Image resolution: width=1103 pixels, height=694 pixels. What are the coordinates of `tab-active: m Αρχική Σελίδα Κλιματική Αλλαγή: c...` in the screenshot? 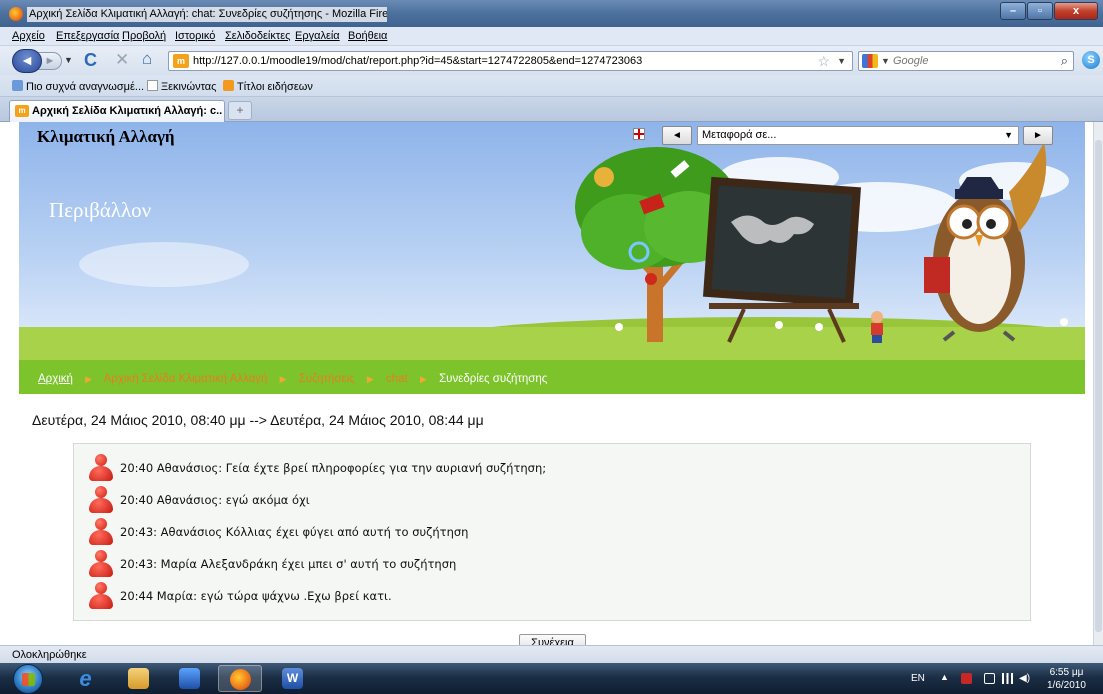 It's located at (117, 111).